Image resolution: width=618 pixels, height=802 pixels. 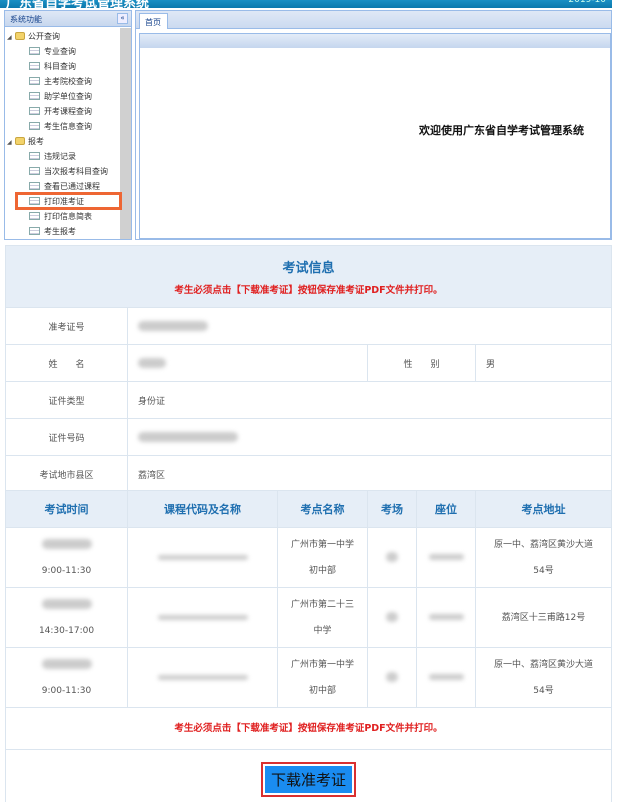 I want to click on sidebar-item-label: 当次报考科目查询, so click(x=76, y=171).